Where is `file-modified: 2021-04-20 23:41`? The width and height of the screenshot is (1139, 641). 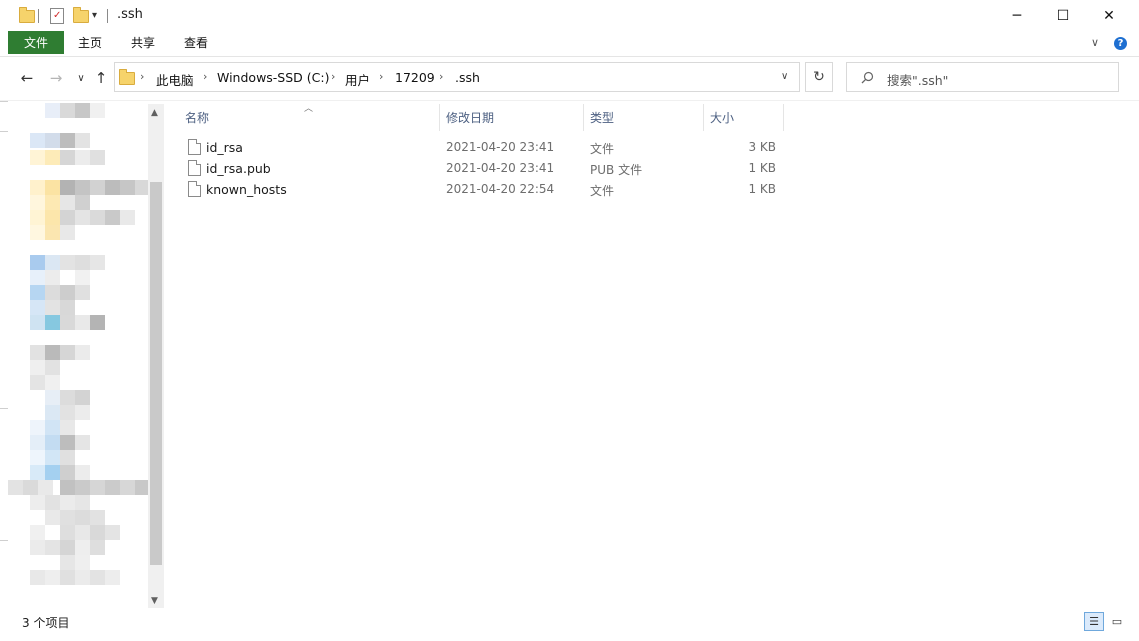
file-modified: 2021-04-20 23:41 is located at coordinates (500, 147).